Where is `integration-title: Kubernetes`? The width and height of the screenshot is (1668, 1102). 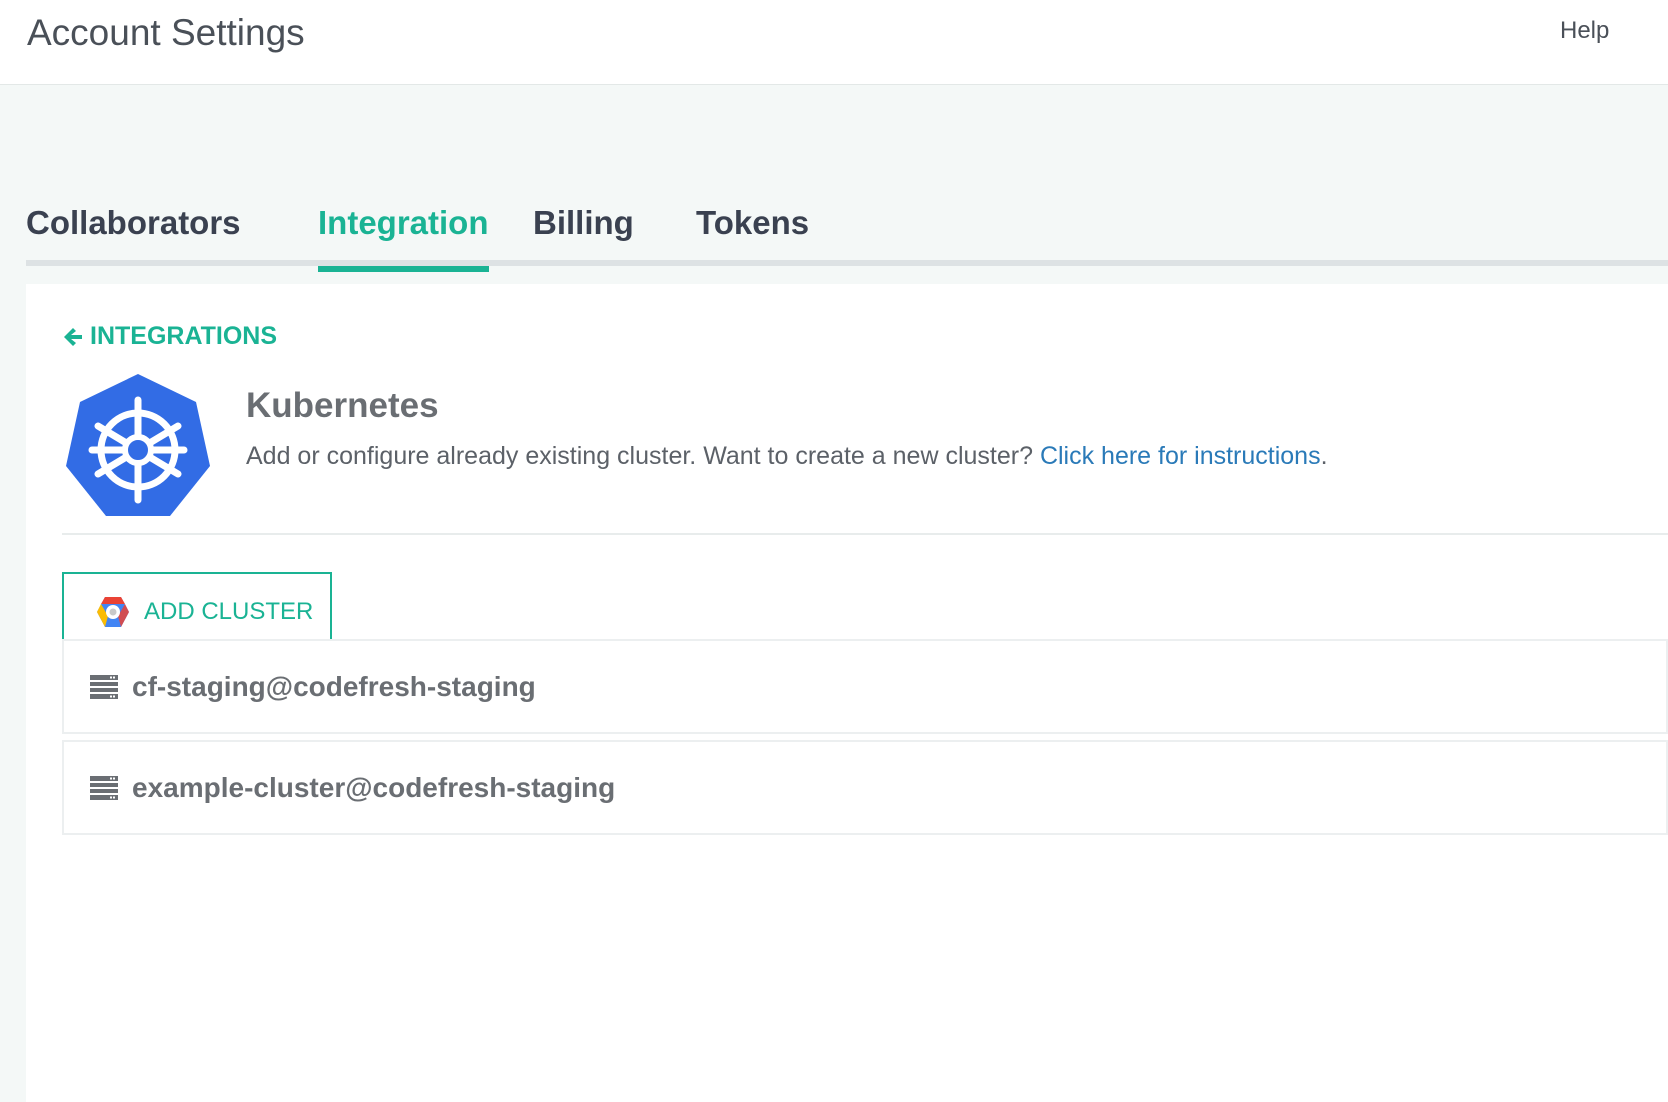
integration-title: Kubernetes is located at coordinates (342, 405).